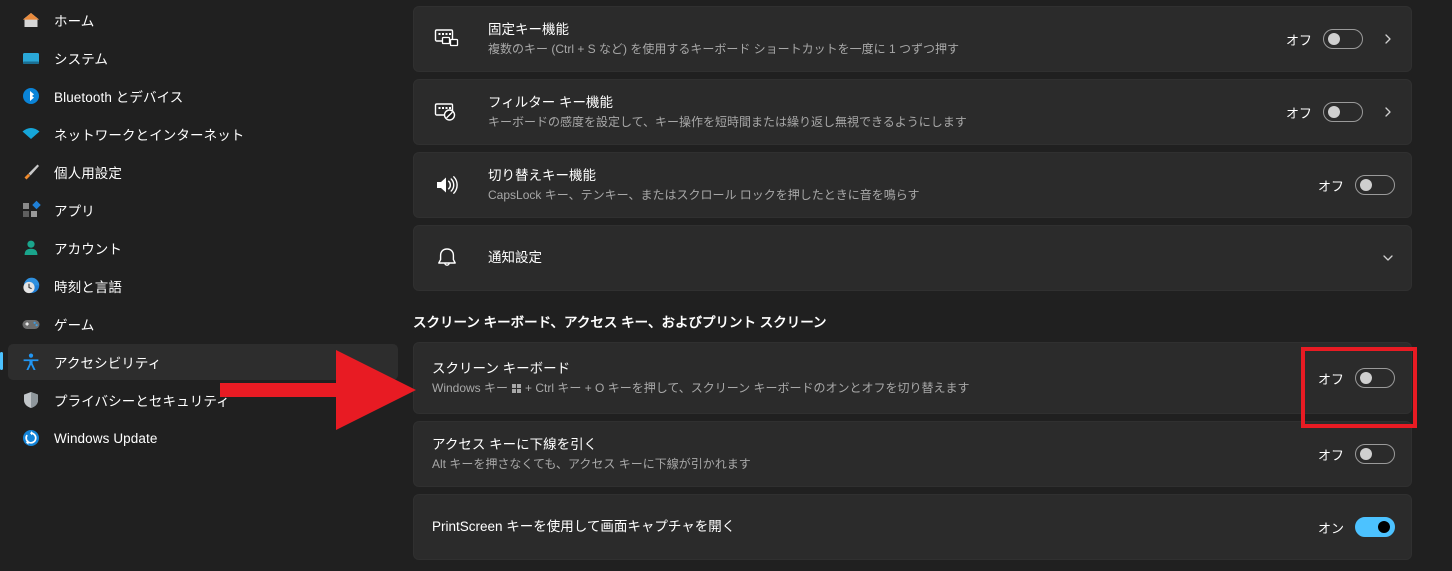 The height and width of the screenshot is (571, 1452). Describe the element at coordinates (1375, 378) in the screenshot. I see `screen-keyboard-toggle` at that location.